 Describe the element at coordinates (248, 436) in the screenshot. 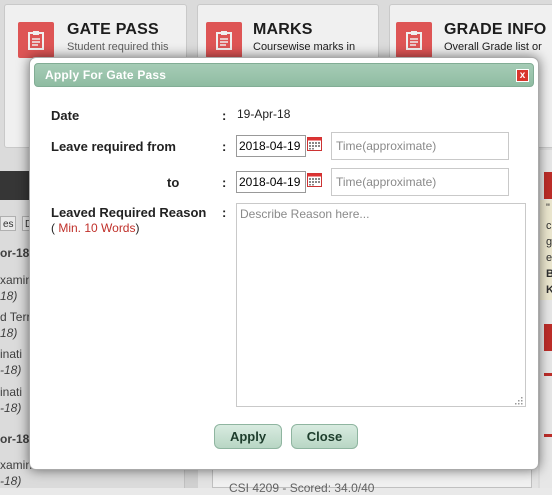

I see `apply-button: Apply` at that location.